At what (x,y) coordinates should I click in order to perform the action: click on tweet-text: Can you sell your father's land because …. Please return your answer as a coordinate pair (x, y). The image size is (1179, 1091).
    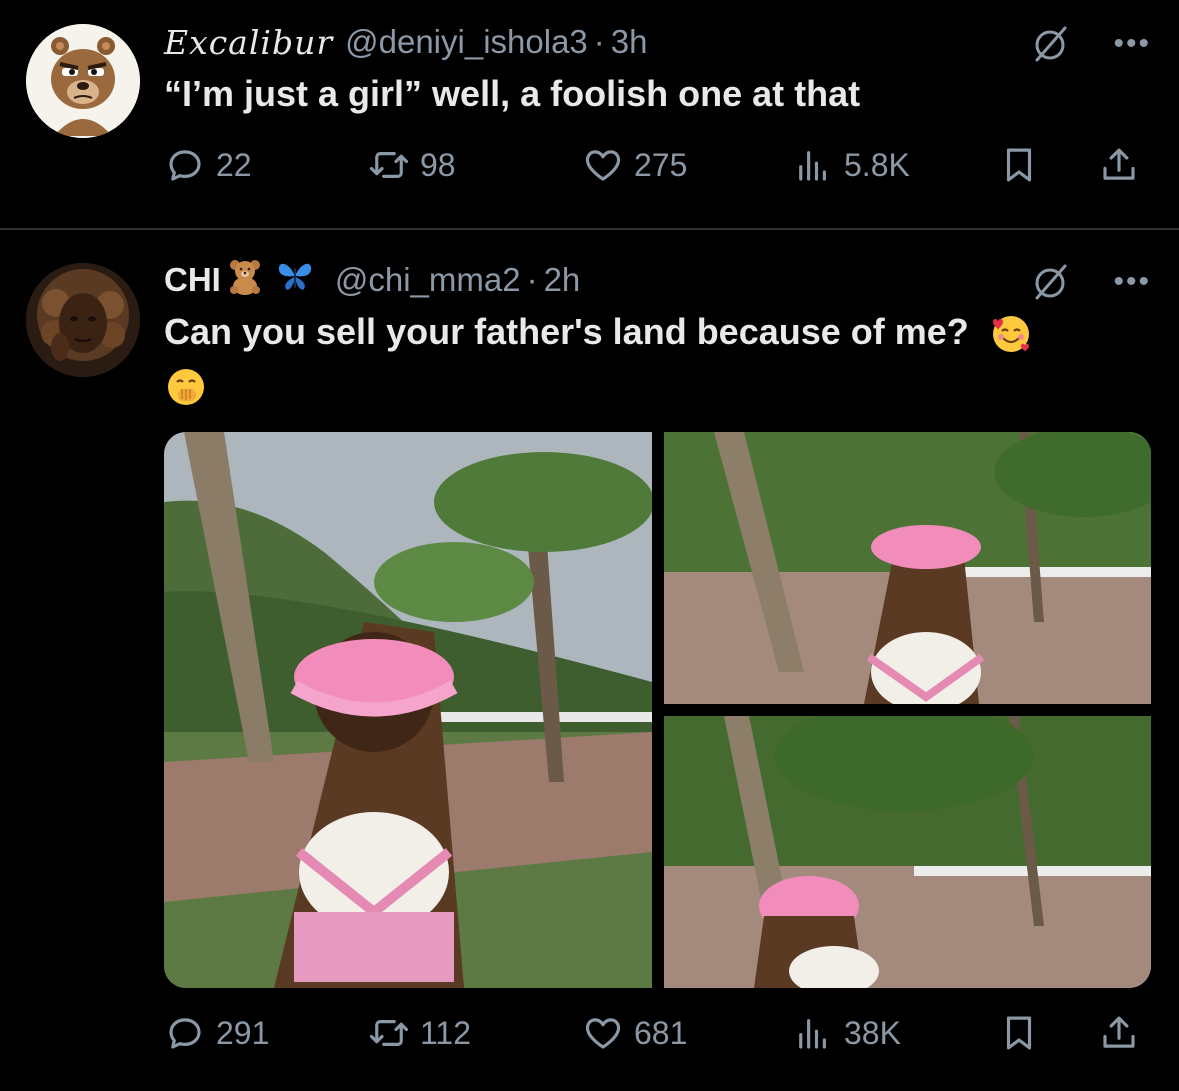
    Looking at the image, I should click on (566, 331).